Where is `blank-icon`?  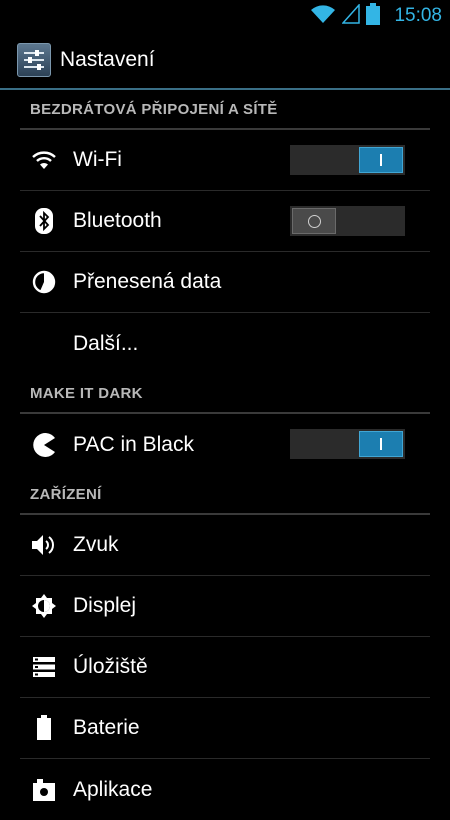
blank-icon is located at coordinates (44, 344).